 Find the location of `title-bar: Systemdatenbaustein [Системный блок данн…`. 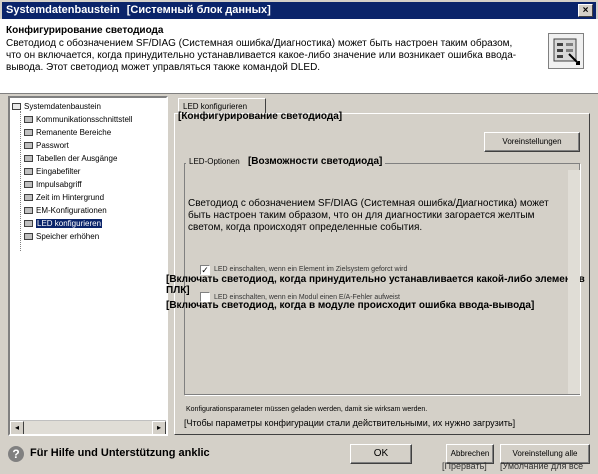

title-bar: Systemdatenbaustein [Системный блок данн… is located at coordinates (299, 10).